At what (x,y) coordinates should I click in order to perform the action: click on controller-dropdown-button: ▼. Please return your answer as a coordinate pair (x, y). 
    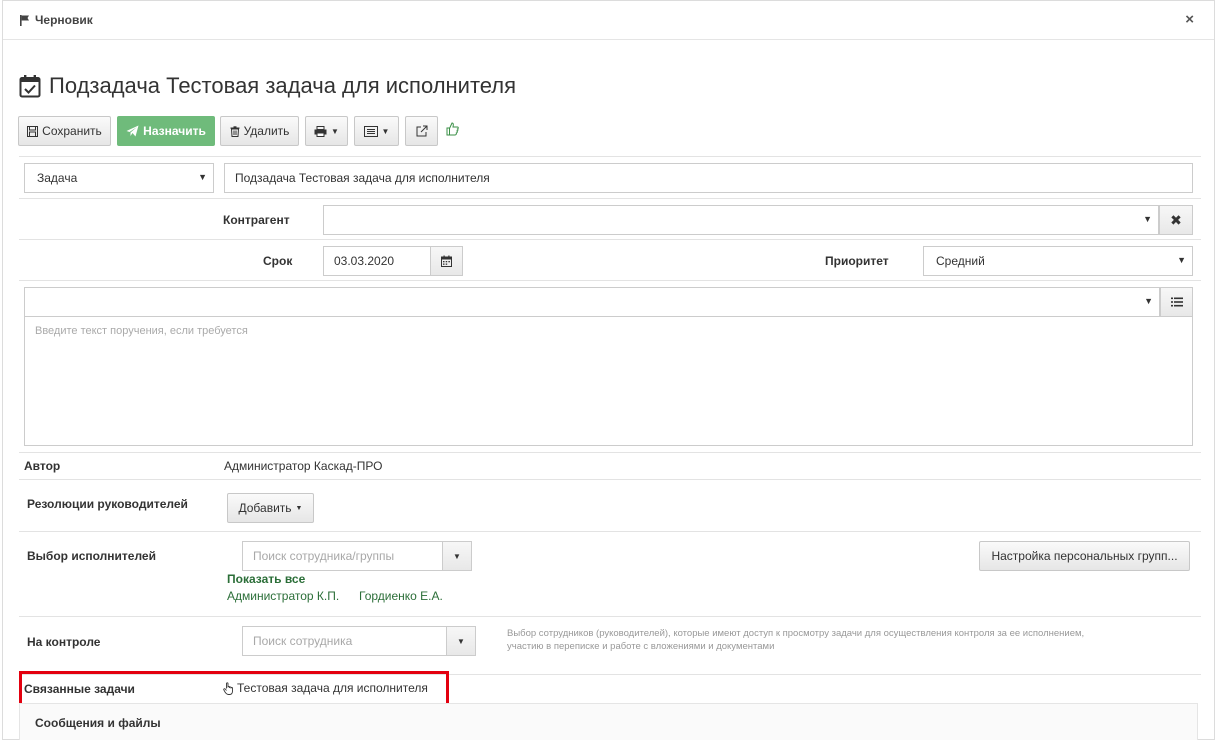
    Looking at the image, I should click on (461, 641).